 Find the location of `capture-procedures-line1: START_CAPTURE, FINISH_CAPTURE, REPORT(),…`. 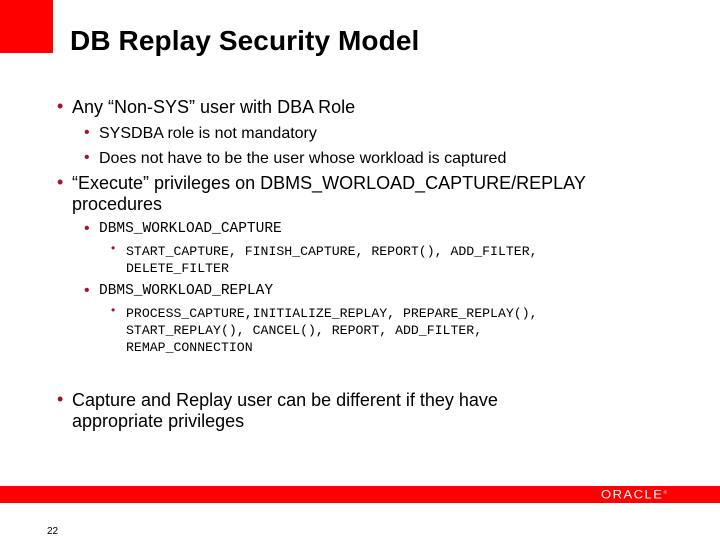

capture-procedures-line1: START_CAPTURE, FINISH_CAPTURE, REPORT(),… is located at coordinates (332, 251).